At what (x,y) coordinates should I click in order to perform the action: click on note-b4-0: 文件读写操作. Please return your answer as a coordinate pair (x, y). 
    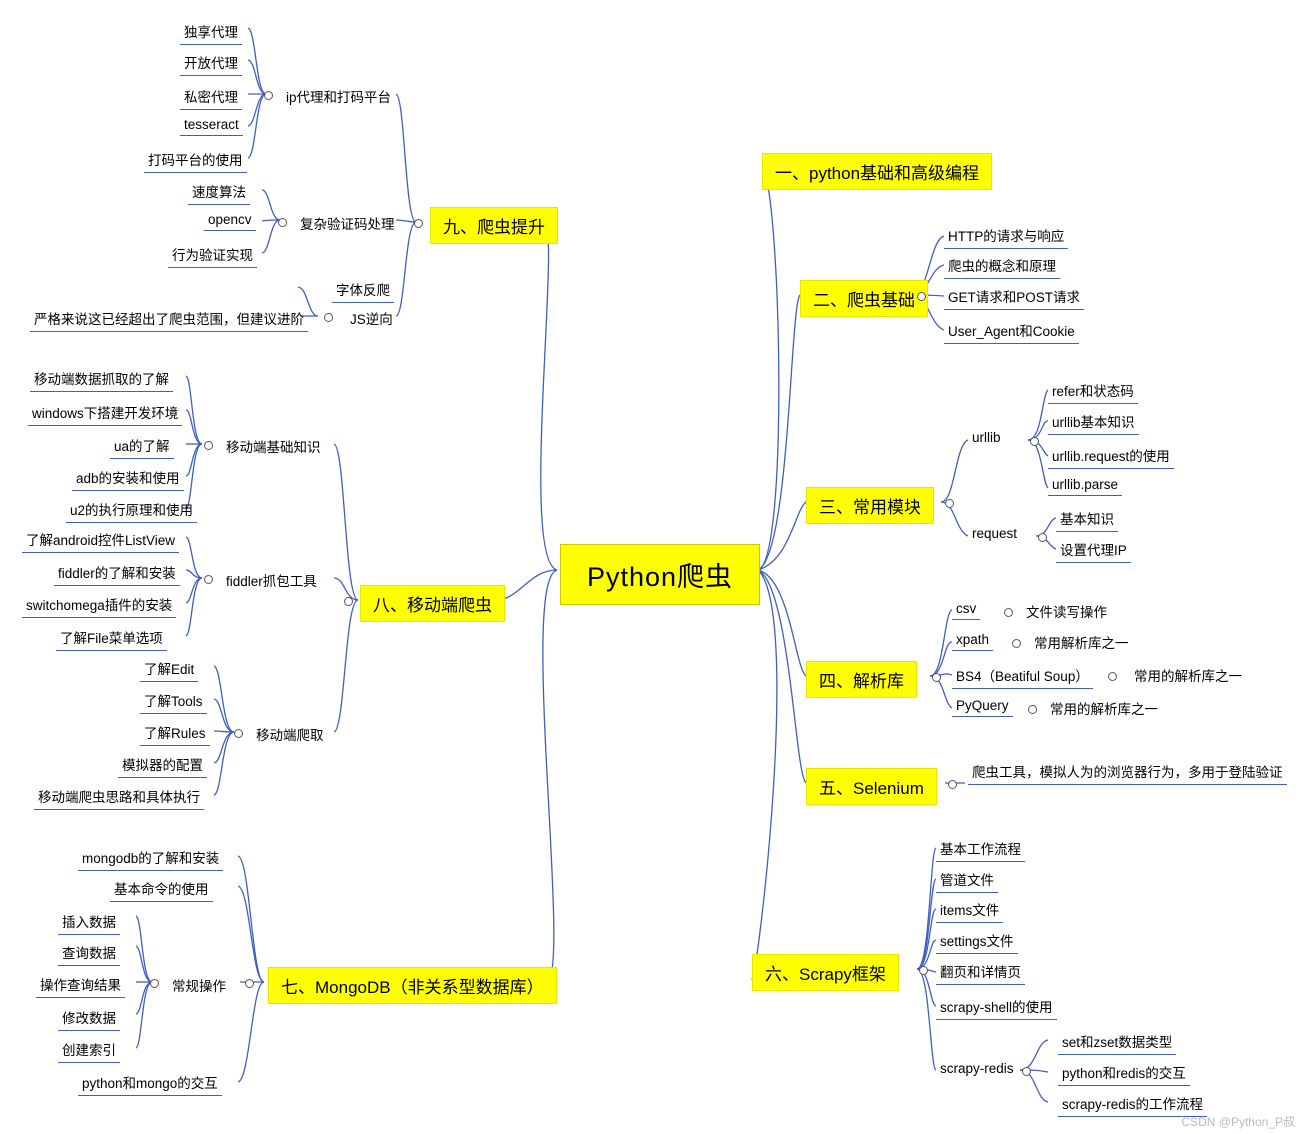
    Looking at the image, I should click on (1066, 612).